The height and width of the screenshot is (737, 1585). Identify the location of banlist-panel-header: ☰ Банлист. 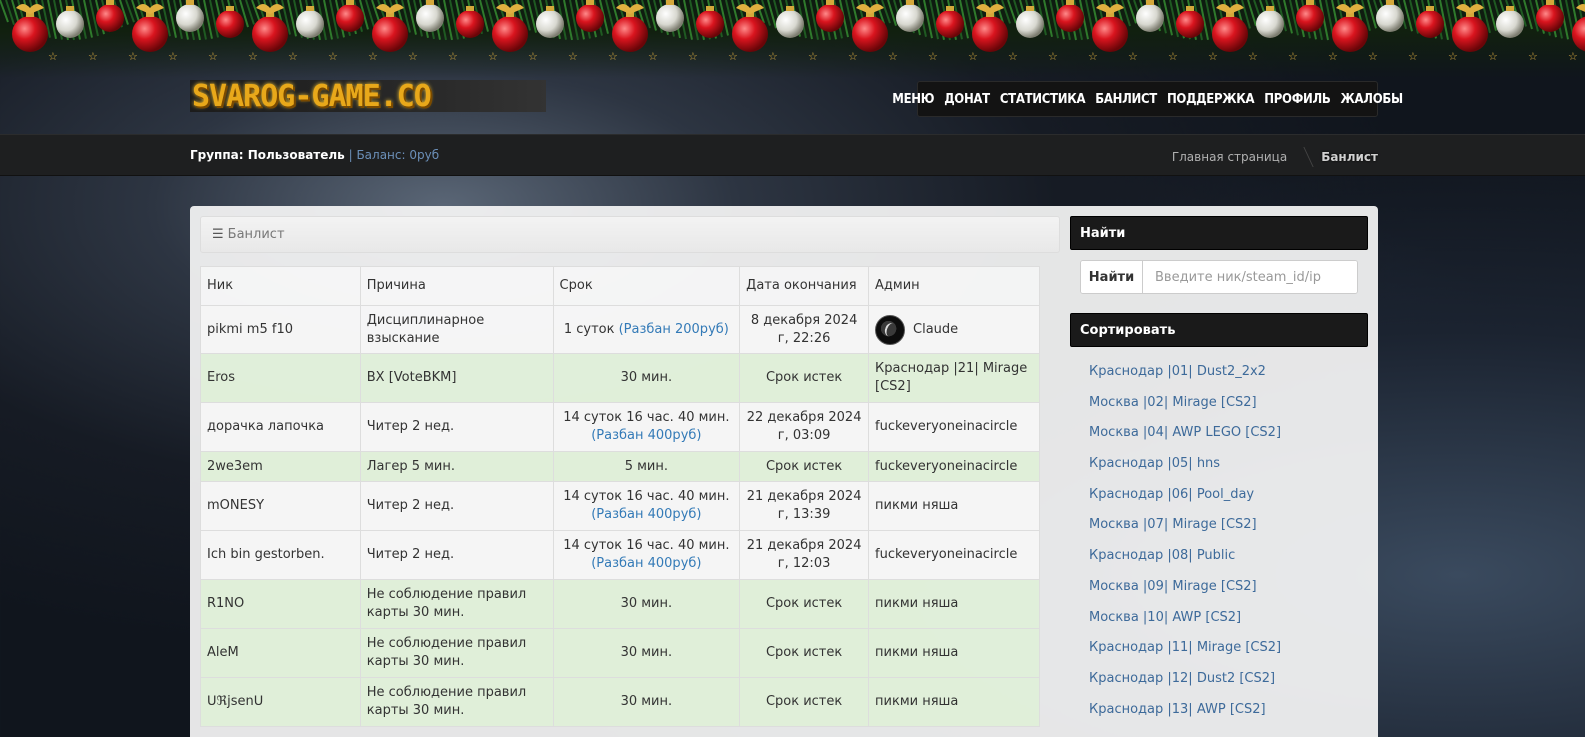
(630, 234).